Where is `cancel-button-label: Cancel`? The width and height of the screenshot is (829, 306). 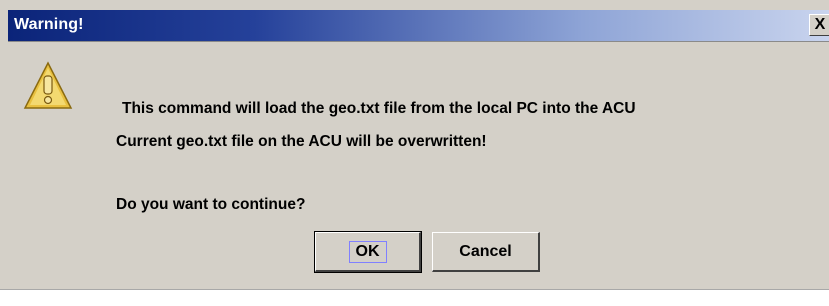
cancel-button-label: Cancel is located at coordinates (485, 251).